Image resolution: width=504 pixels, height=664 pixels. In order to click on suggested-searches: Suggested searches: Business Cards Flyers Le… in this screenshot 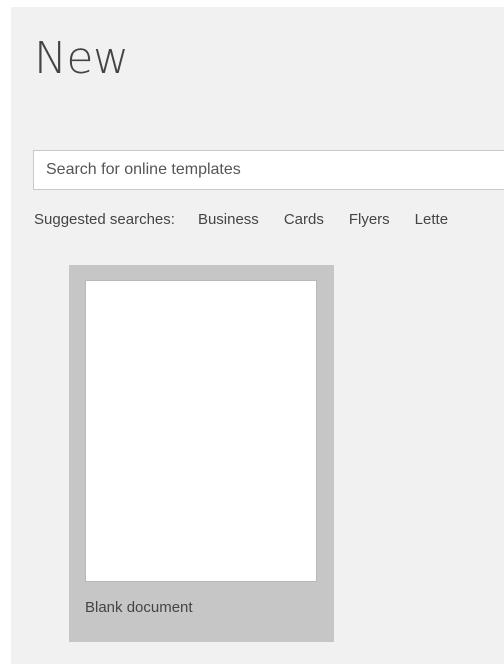, I will do `click(253, 220)`.